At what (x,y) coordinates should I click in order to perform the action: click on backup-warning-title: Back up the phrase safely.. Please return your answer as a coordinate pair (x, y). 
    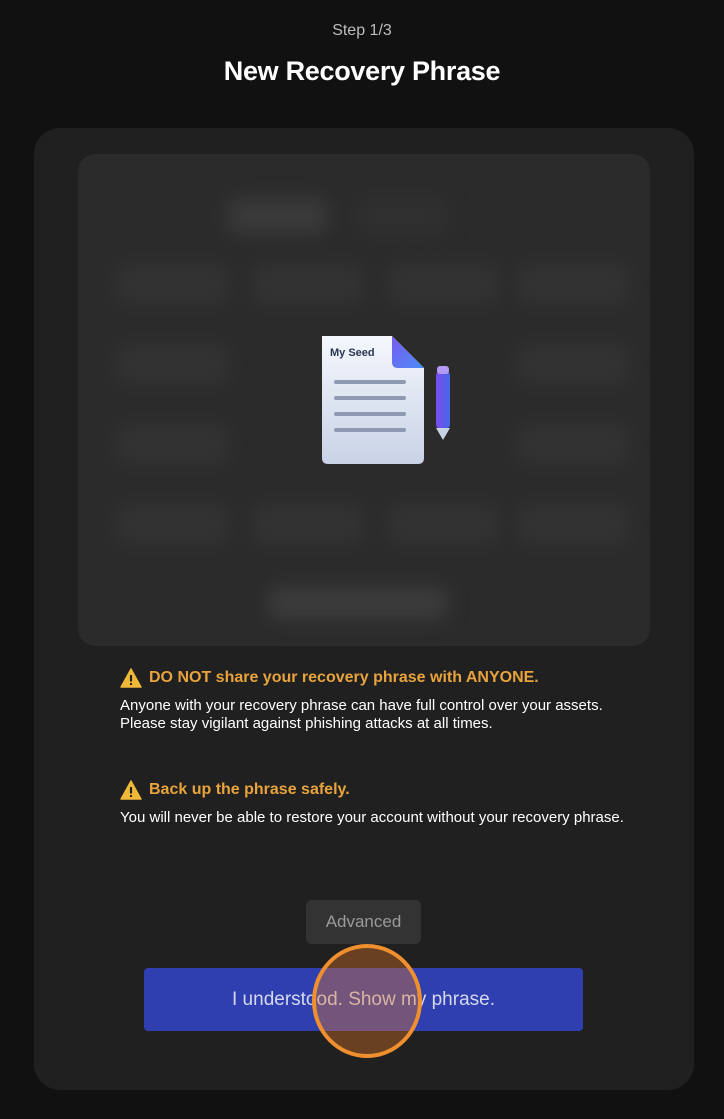
    Looking at the image, I should click on (249, 789).